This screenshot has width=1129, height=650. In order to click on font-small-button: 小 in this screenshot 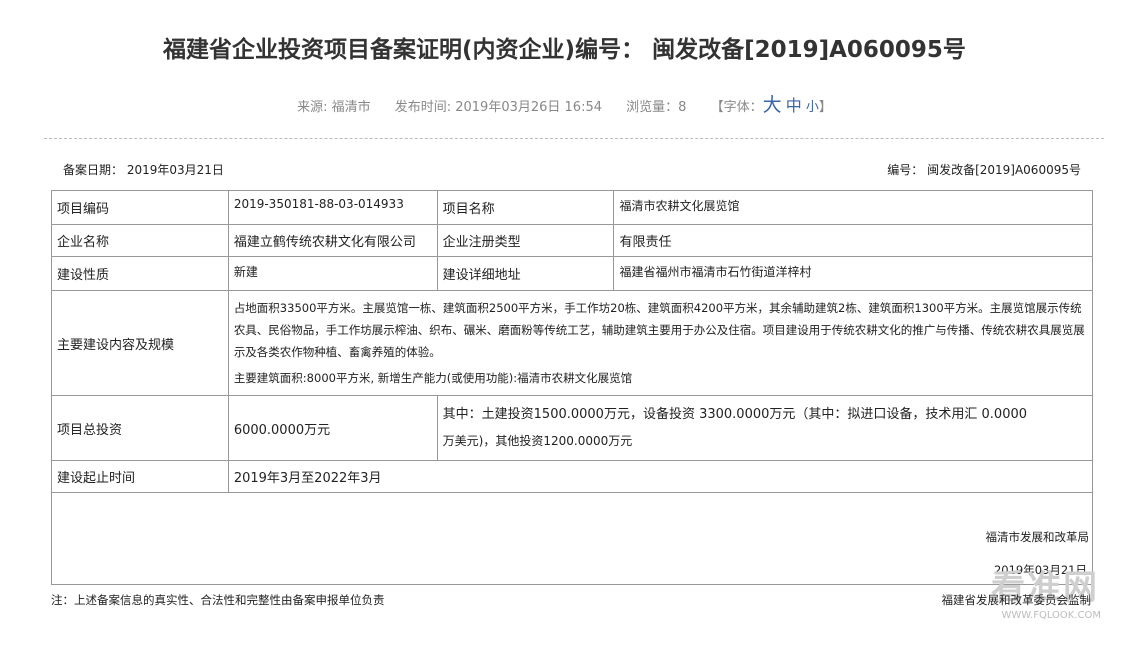, I will do `click(812, 107)`.